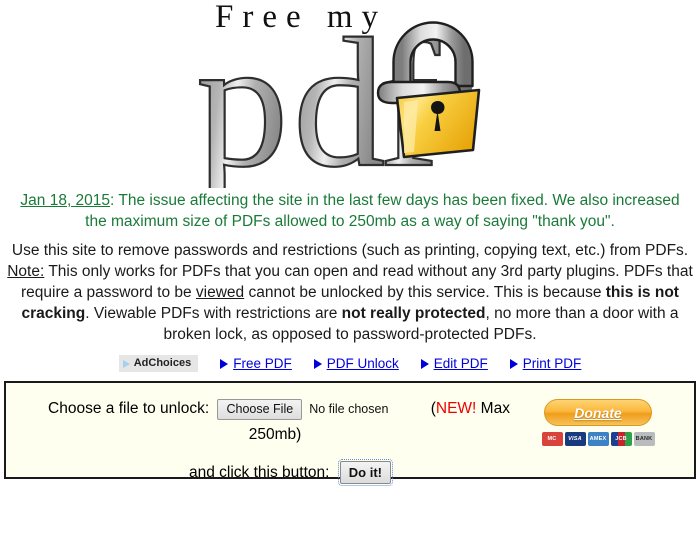 The width and height of the screenshot is (700, 538). I want to click on submit-row: and click this button: Do it!, so click(350, 473).